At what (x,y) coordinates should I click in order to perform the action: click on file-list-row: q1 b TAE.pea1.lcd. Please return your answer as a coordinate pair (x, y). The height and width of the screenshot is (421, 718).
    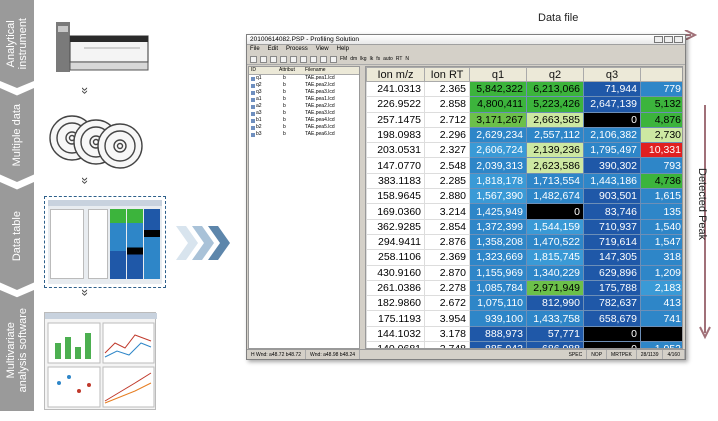
    Looking at the image, I should click on (304, 78).